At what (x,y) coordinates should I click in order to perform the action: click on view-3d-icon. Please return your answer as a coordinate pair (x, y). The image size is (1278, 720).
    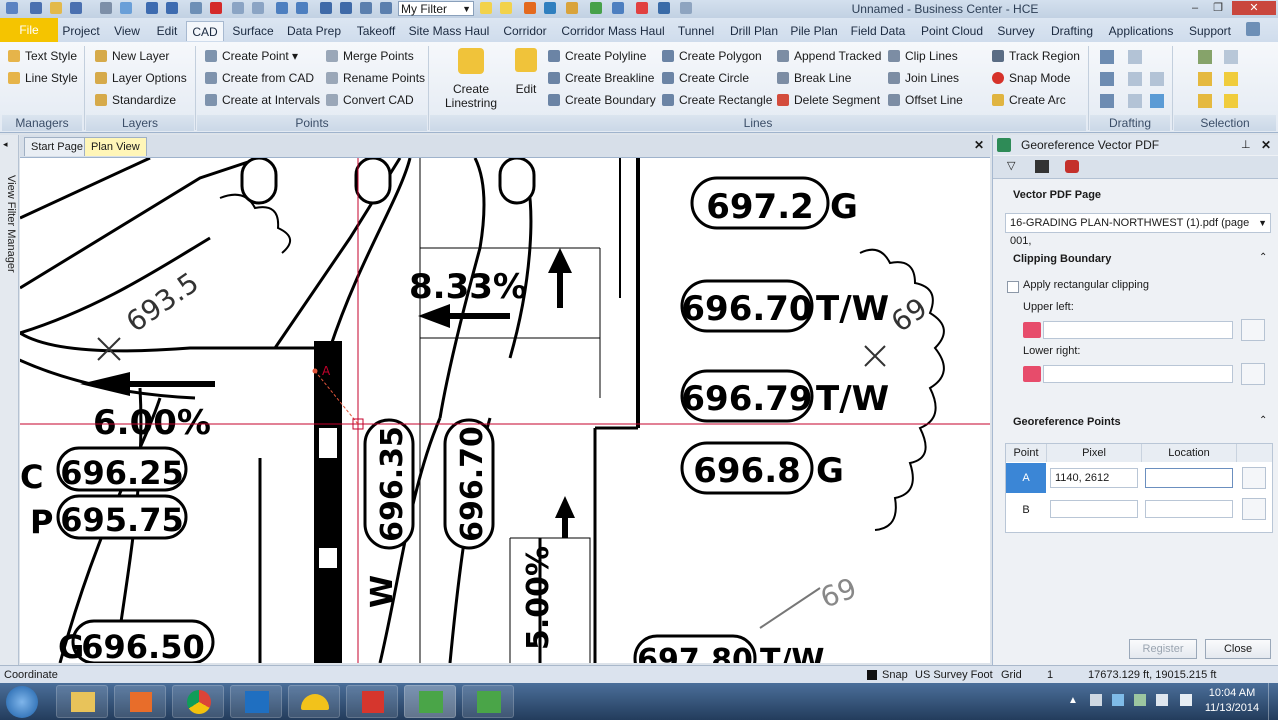
    Looking at the image, I should click on (326, 8).